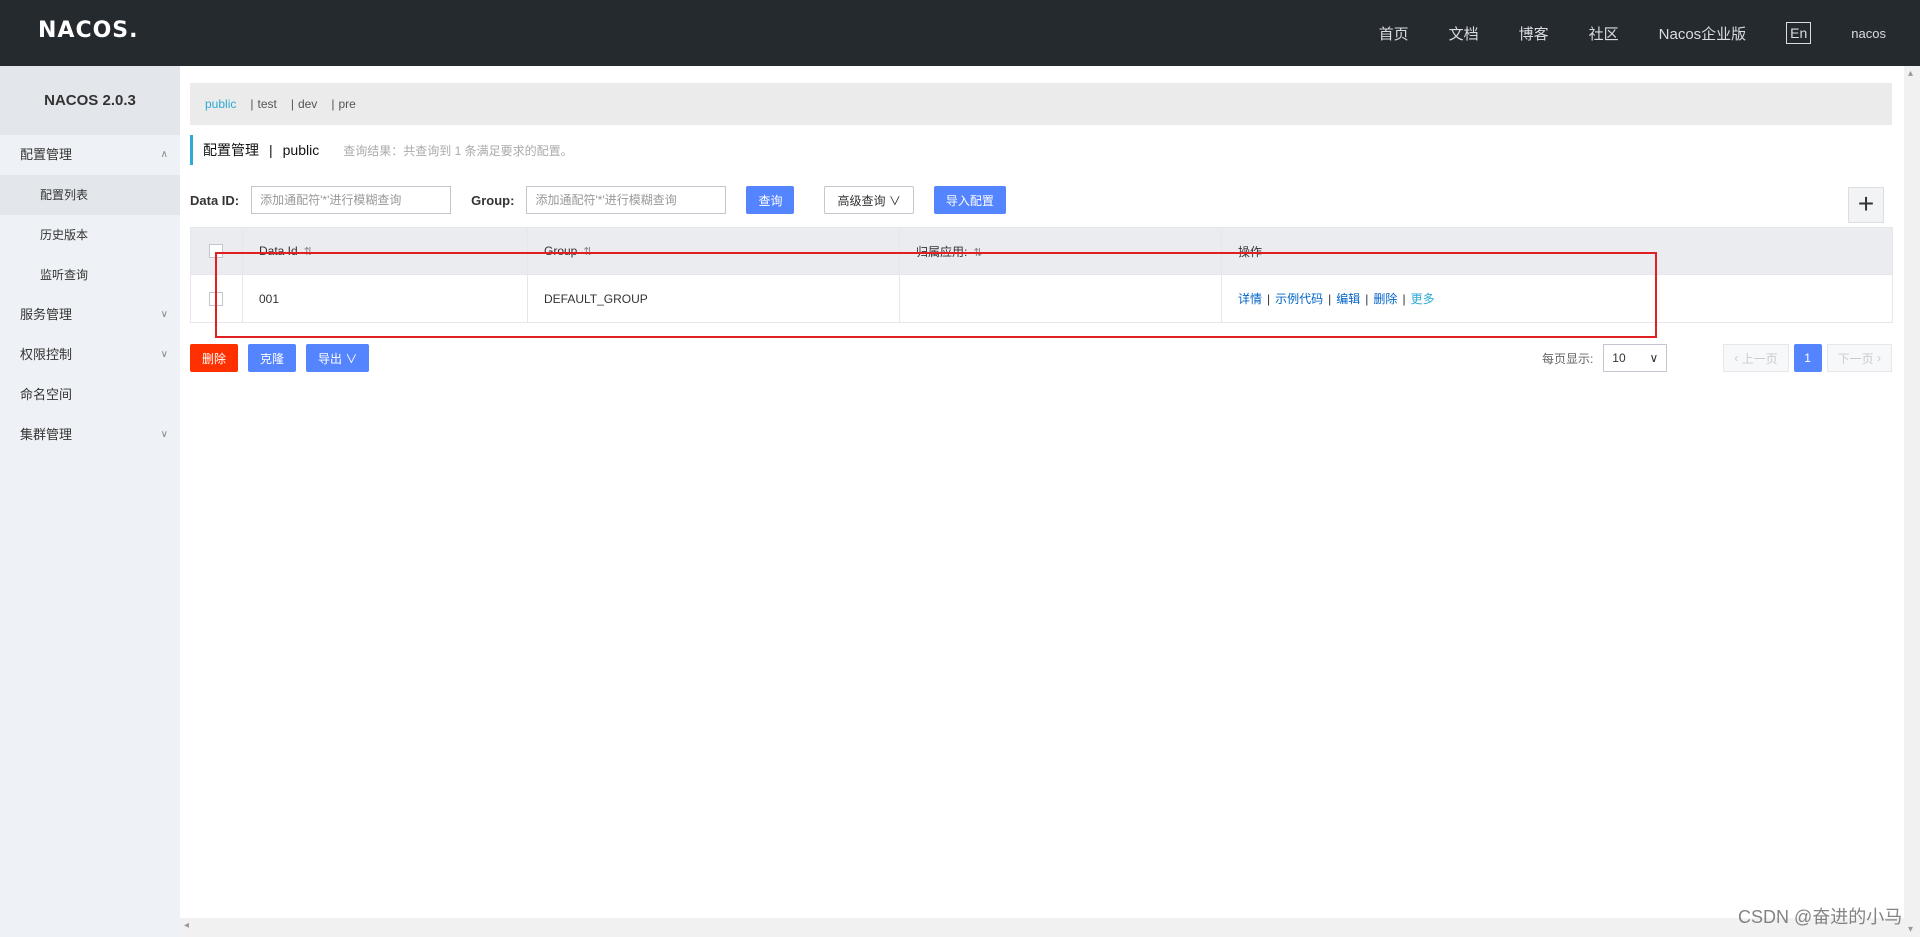 This screenshot has height=937, width=1920. What do you see at coordinates (1557, 298) in the screenshot?
I see `cell-operations: 详情 | 示例代码 | 编辑 | 删除 | 更多` at bounding box center [1557, 298].